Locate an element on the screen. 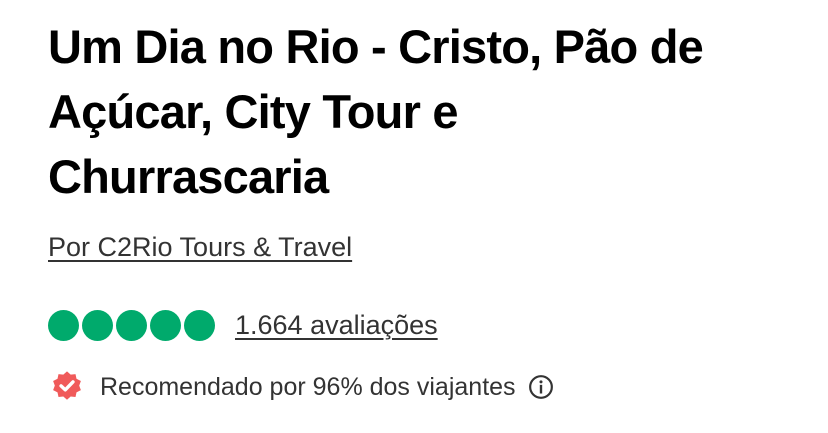  recommendation-text: Recomendado por 96% dos viajantes is located at coordinates (308, 386).